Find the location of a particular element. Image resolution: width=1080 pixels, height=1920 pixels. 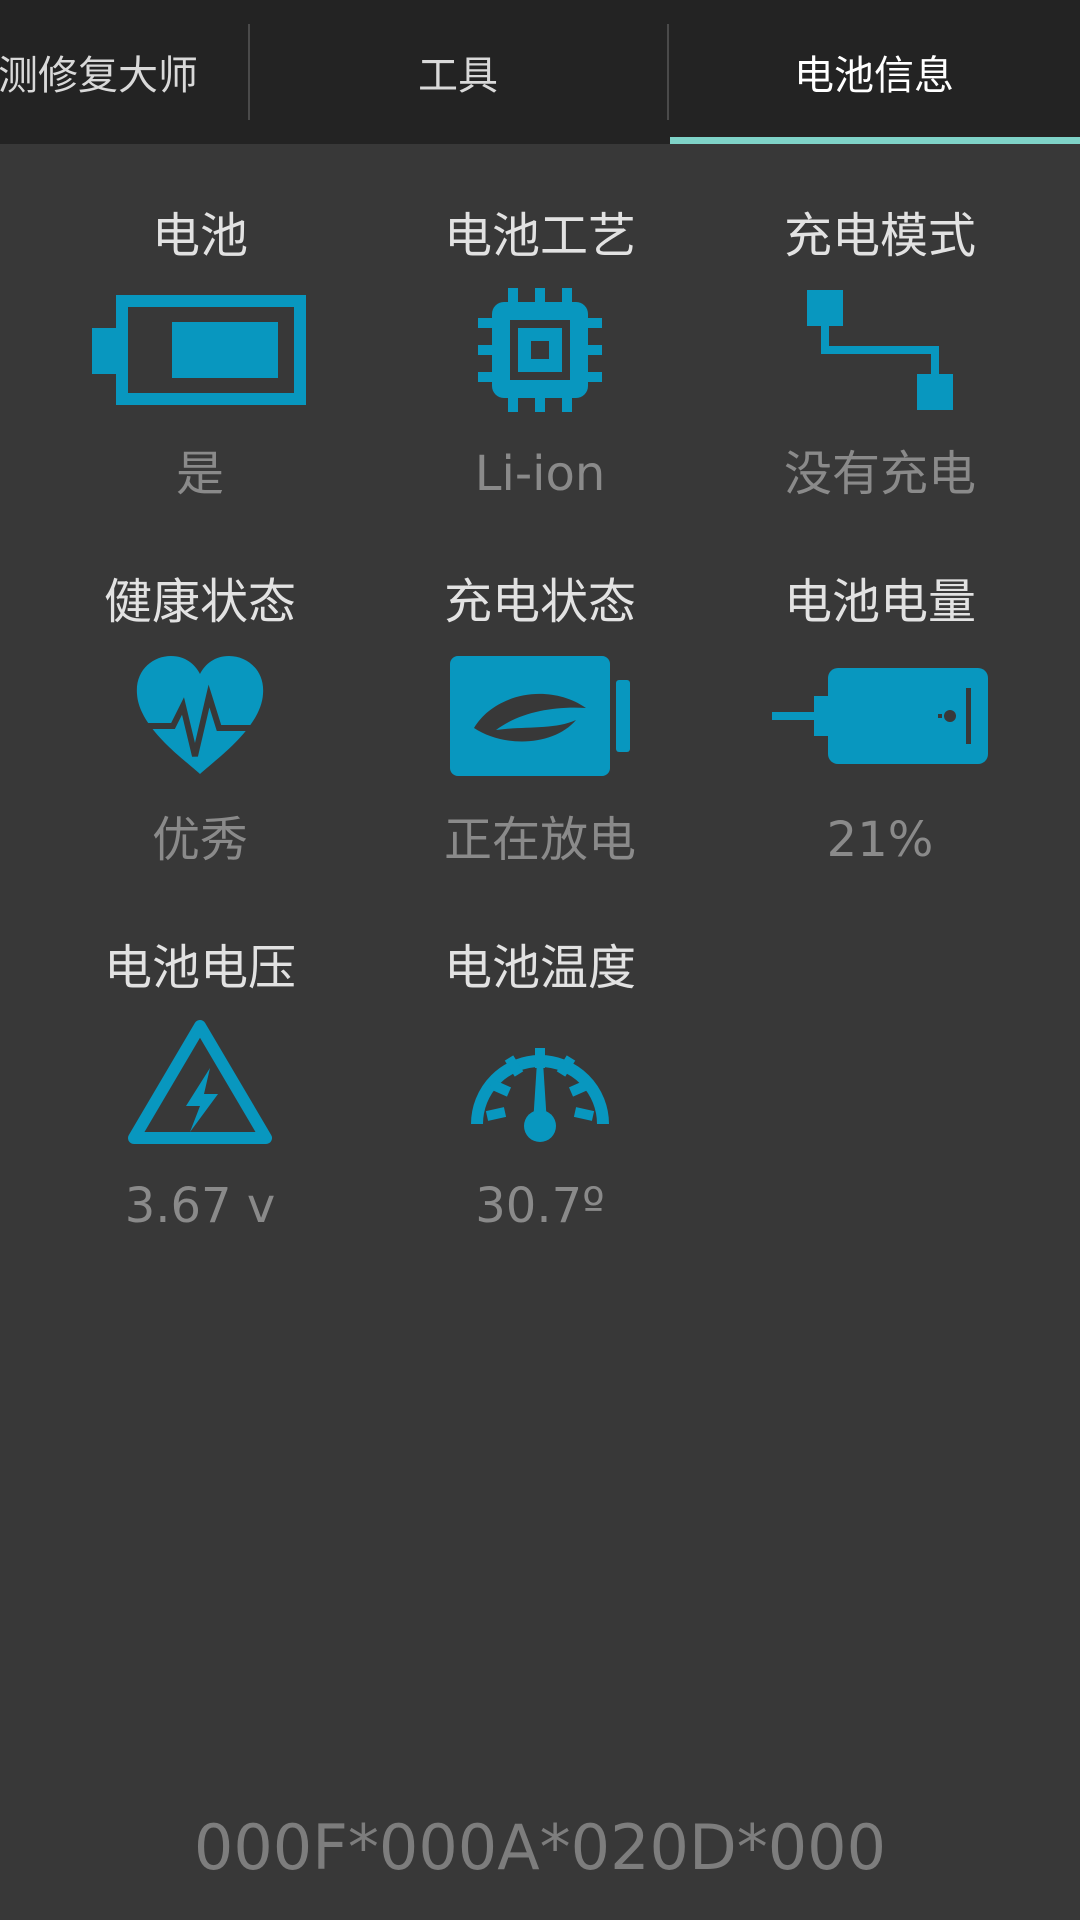

info-value: 没有充电 is located at coordinates (879, 474).